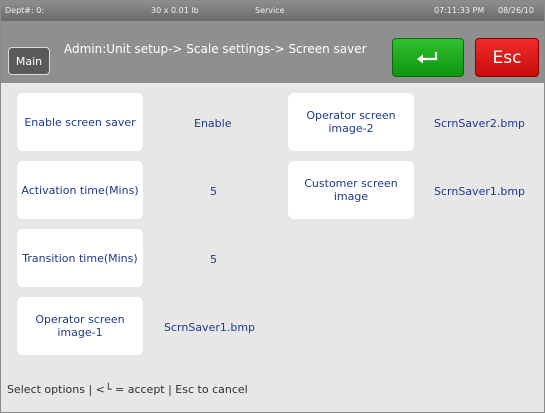 The height and width of the screenshot is (413, 545). Describe the element at coordinates (80, 190) in the screenshot. I see `activation-time-button: Activation time(Mins)` at that location.